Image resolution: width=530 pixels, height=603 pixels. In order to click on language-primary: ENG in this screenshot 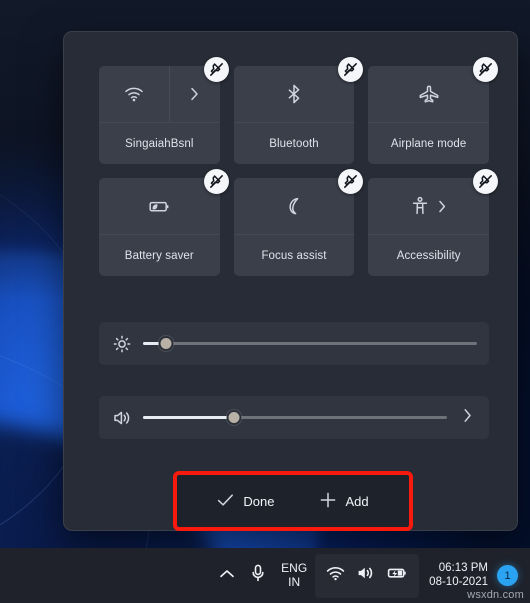, I will do `click(294, 568)`.